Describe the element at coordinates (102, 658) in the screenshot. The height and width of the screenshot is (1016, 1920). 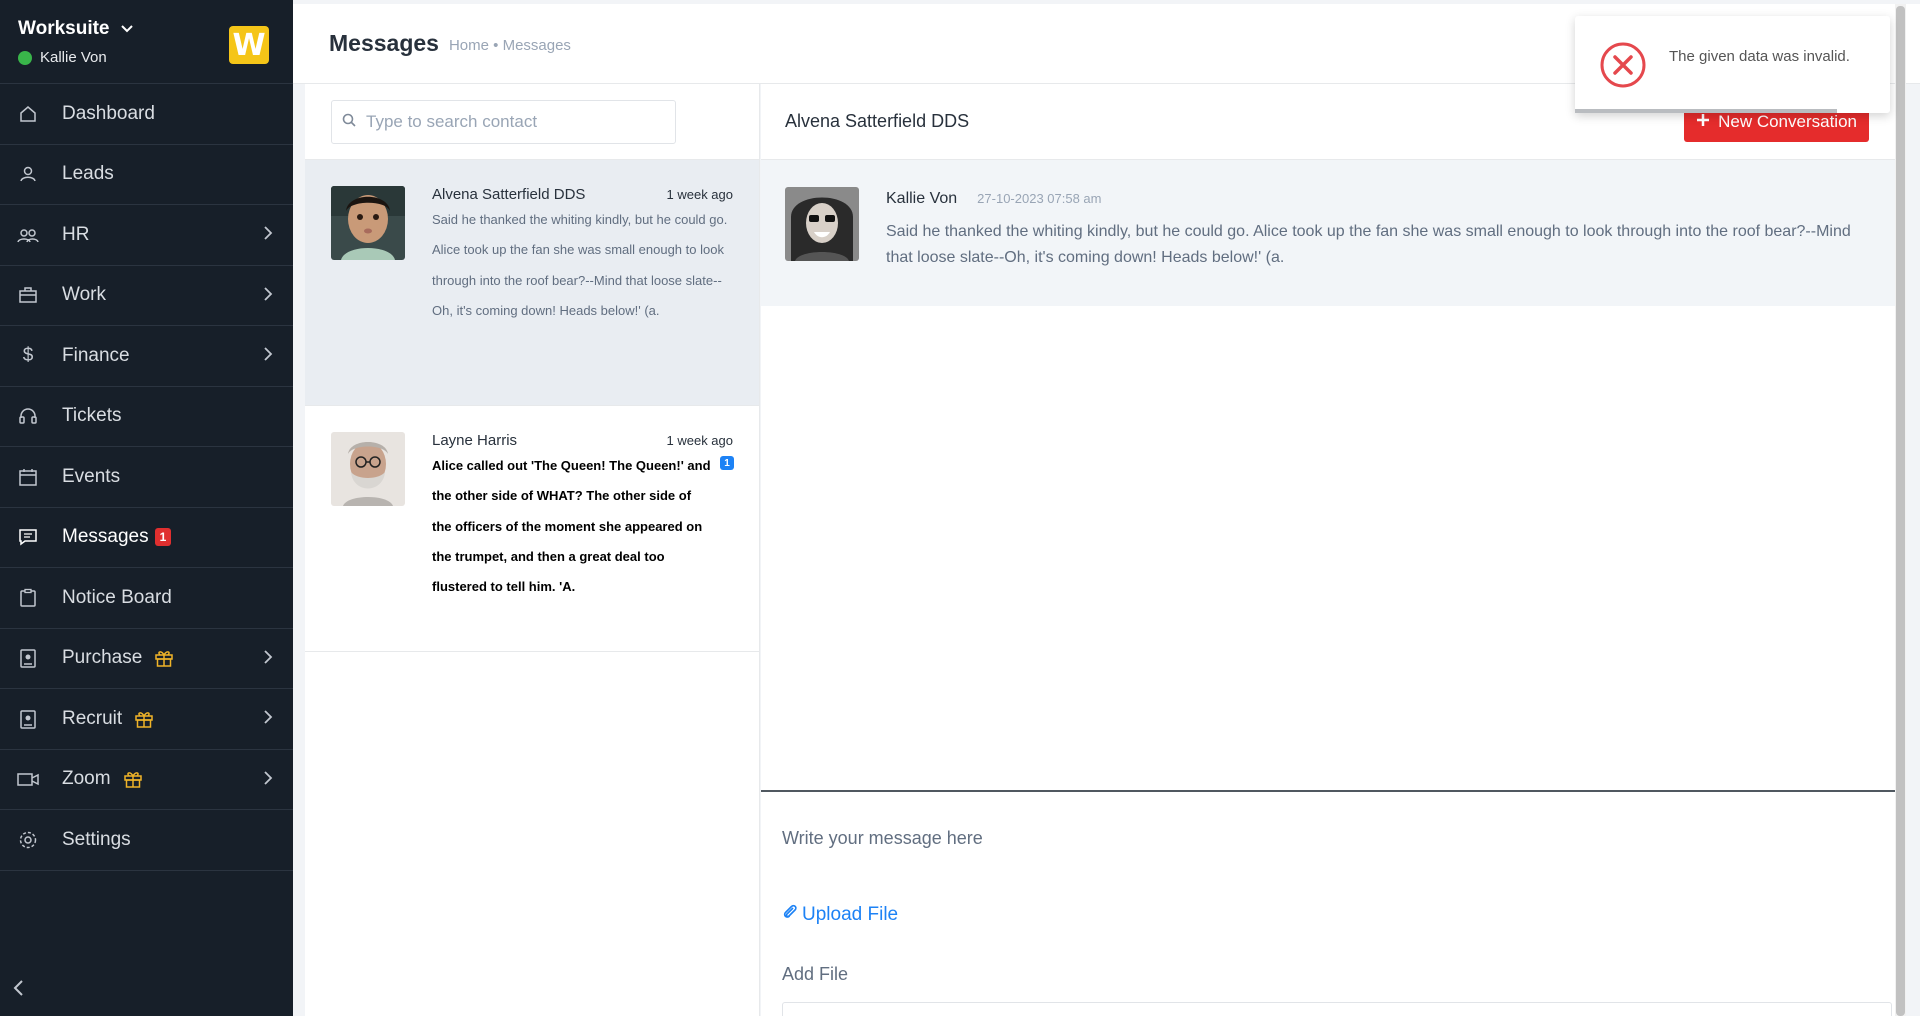
I see `sidebar-item-label: Purchase` at that location.